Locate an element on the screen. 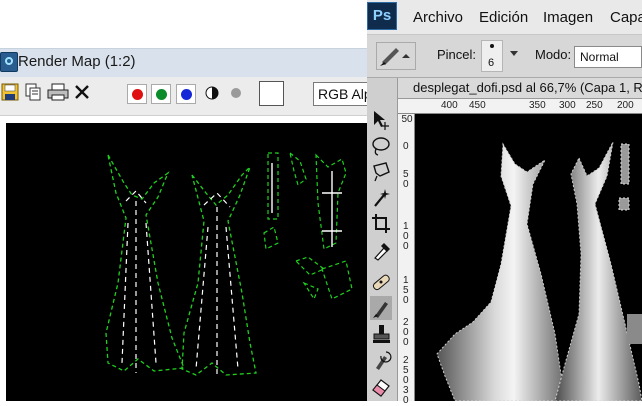 This screenshot has width=642, height=406. chevron-down-icon is located at coordinates (514, 53).